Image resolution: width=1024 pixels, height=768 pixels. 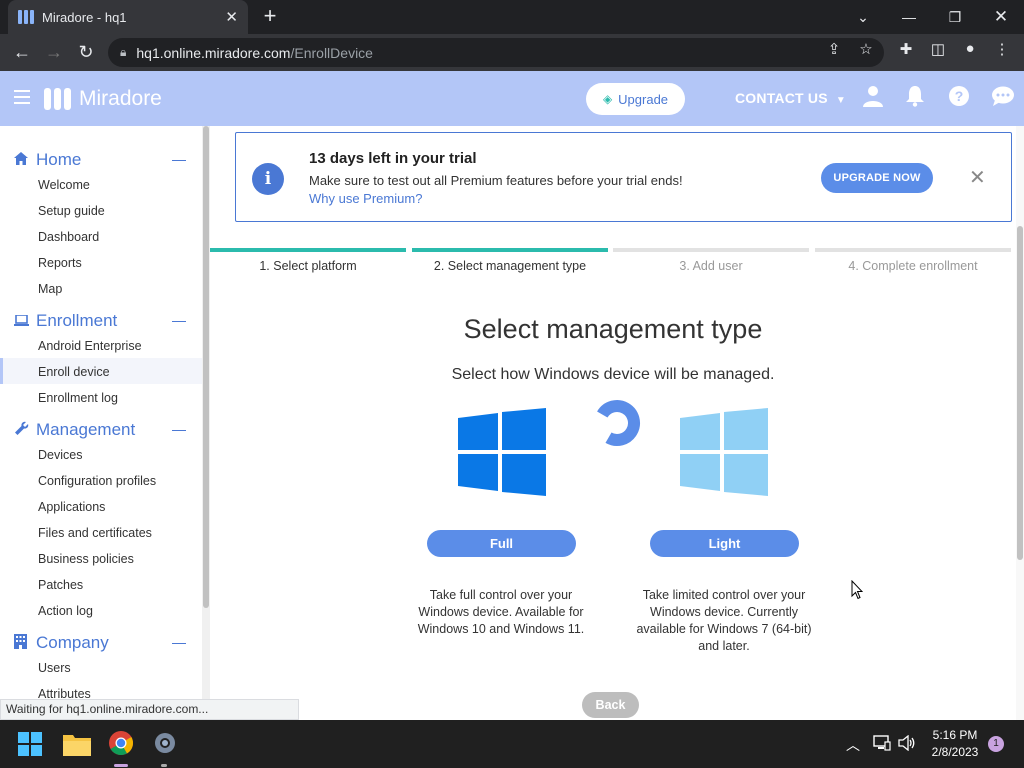 I want to click on sidebar-item-configuration-profiles: Configuration profiles, so click(x=97, y=481).